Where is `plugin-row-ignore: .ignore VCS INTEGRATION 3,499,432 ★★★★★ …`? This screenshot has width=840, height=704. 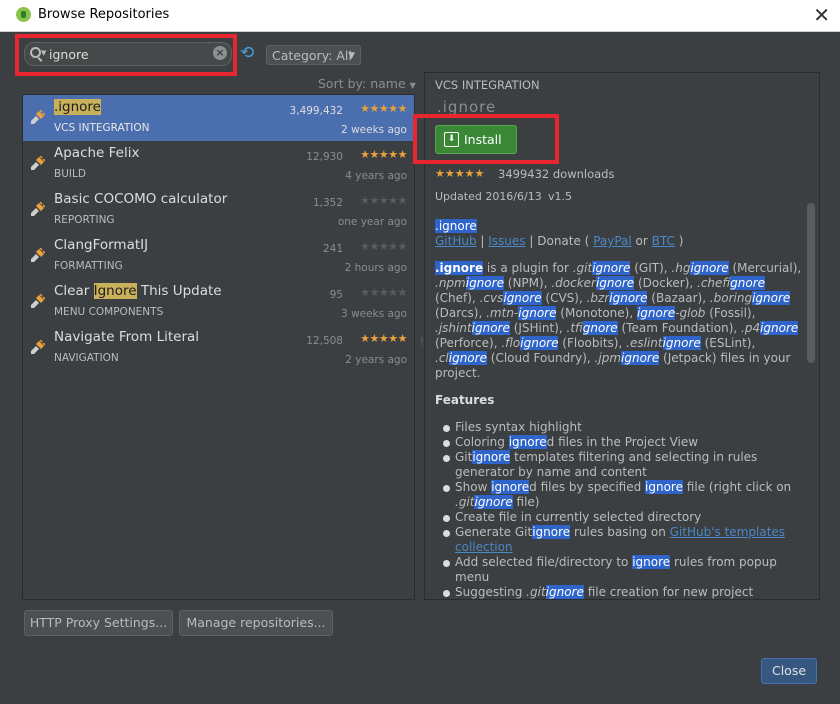 plugin-row-ignore: .ignore VCS INTEGRATION 3,499,432 ★★★★★ … is located at coordinates (218, 118).